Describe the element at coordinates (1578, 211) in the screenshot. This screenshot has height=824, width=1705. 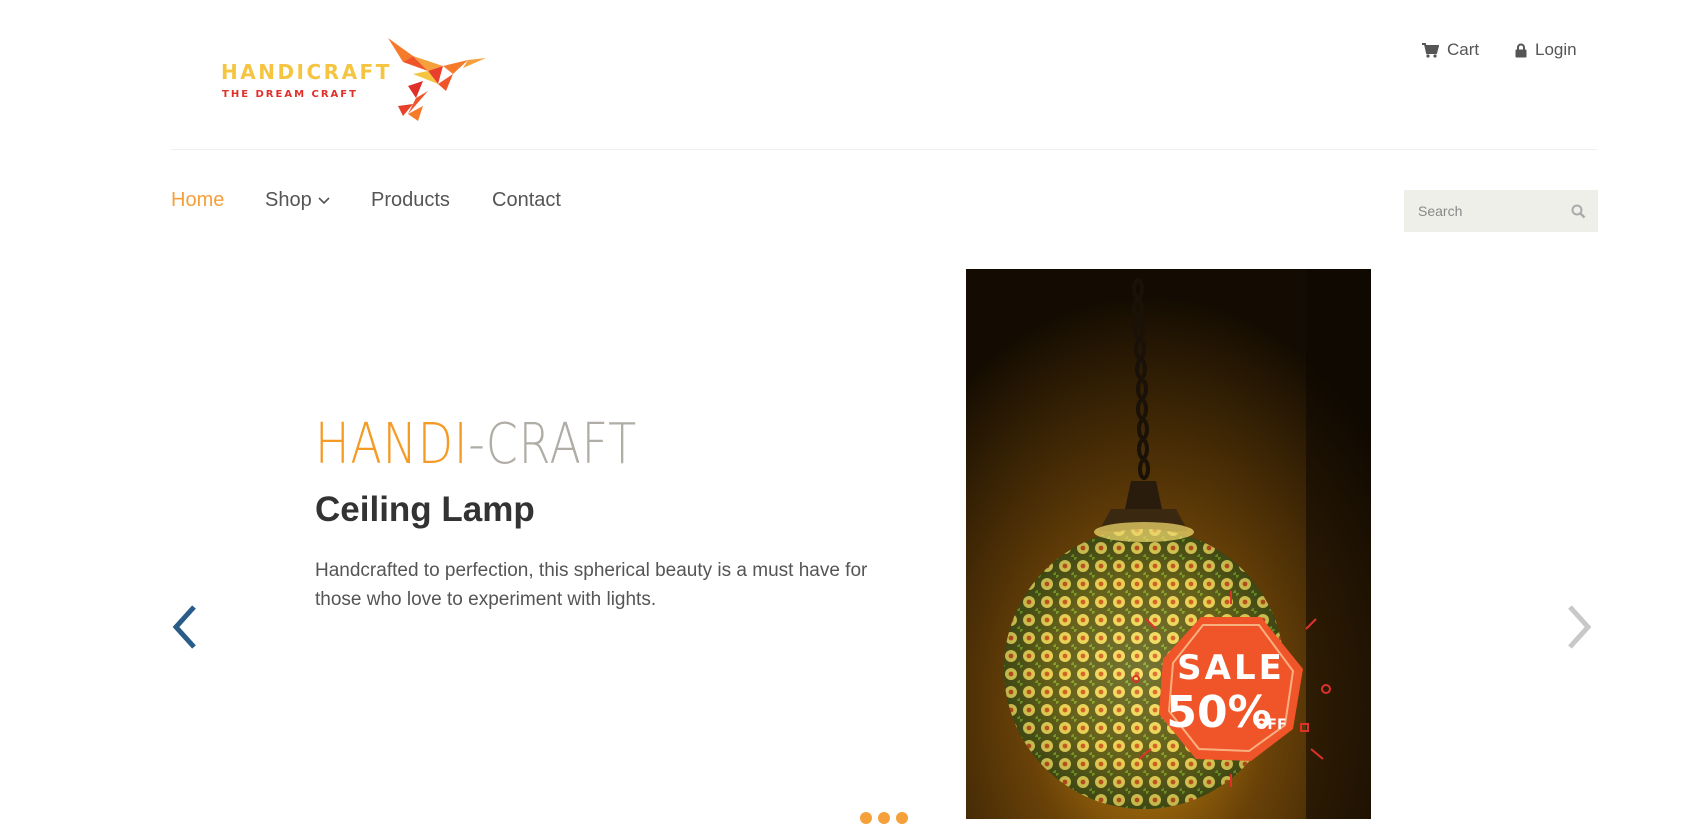
I see `search-icon` at that location.